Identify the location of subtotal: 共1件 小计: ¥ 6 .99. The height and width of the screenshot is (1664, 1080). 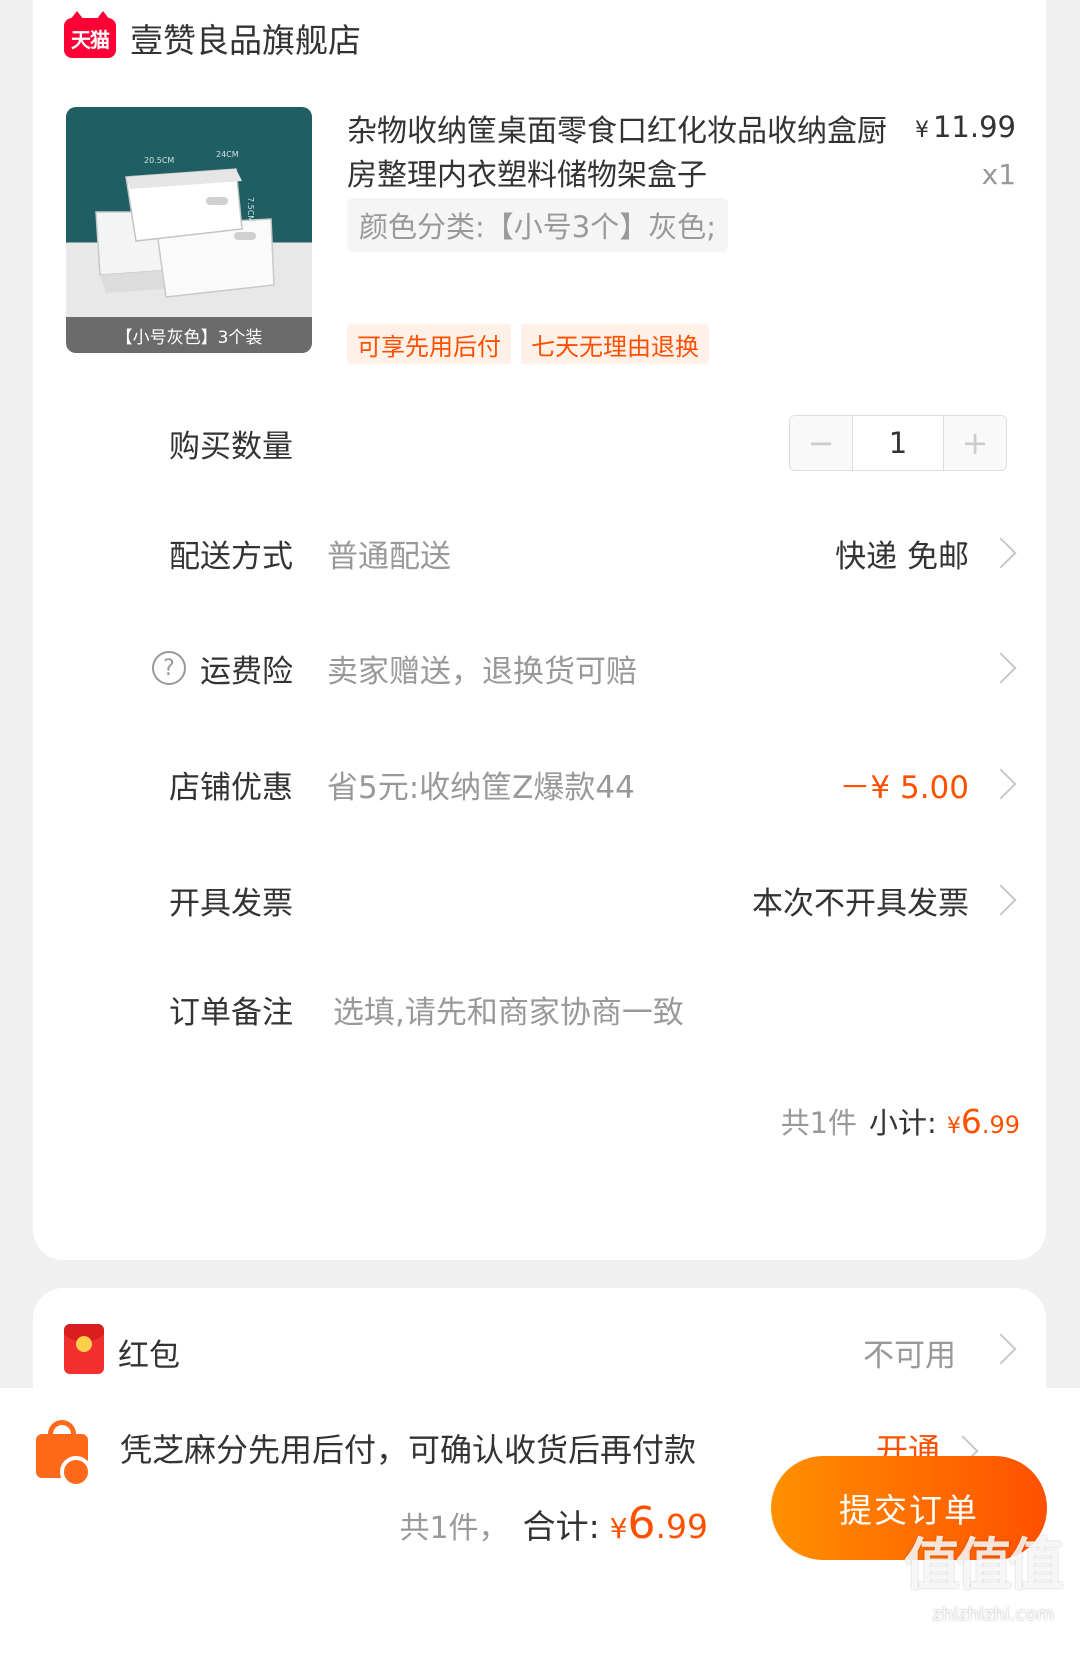
(900, 1121).